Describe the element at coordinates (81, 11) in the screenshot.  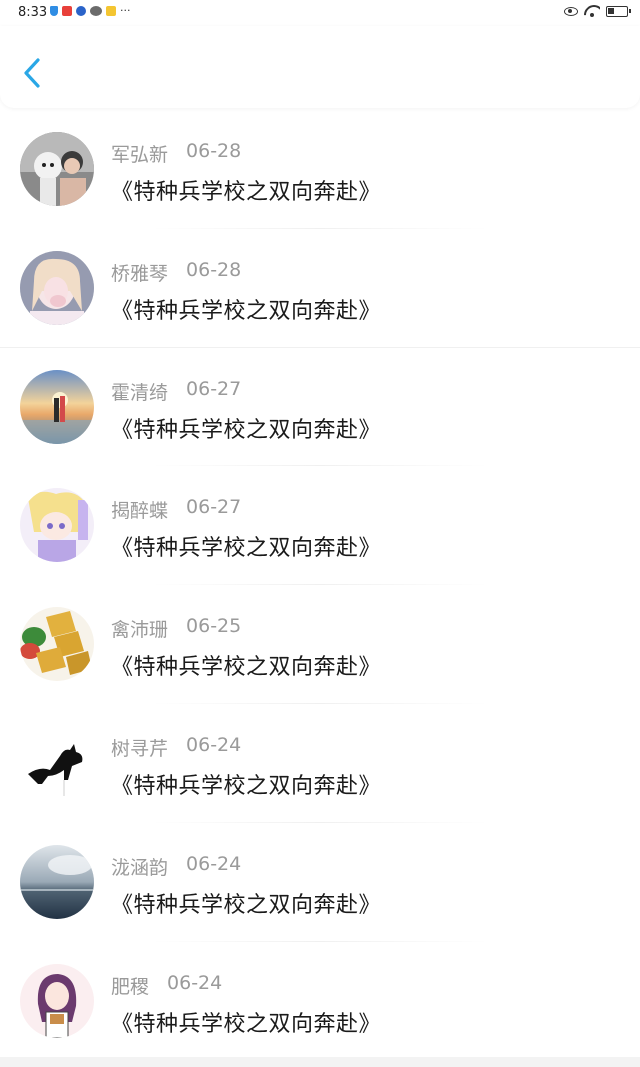
I see `app-blue-icon` at that location.